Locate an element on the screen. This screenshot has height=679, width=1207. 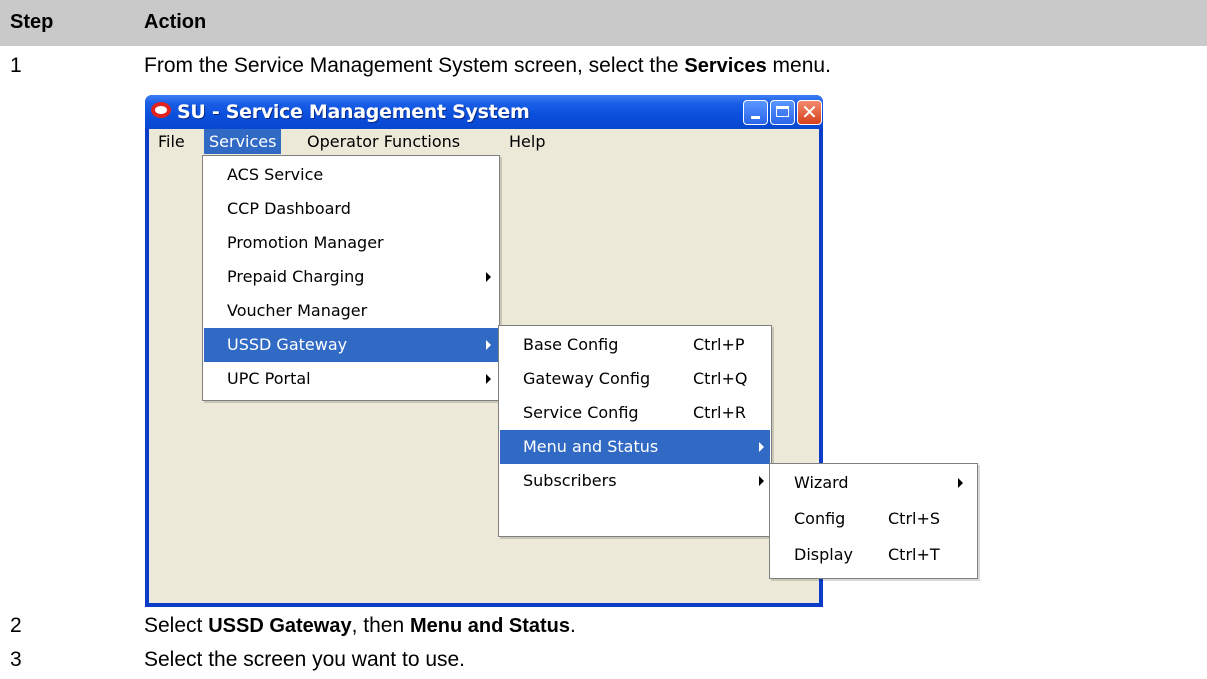
menu-item-service-config: Service Config Ctrl+R is located at coordinates (635, 413).